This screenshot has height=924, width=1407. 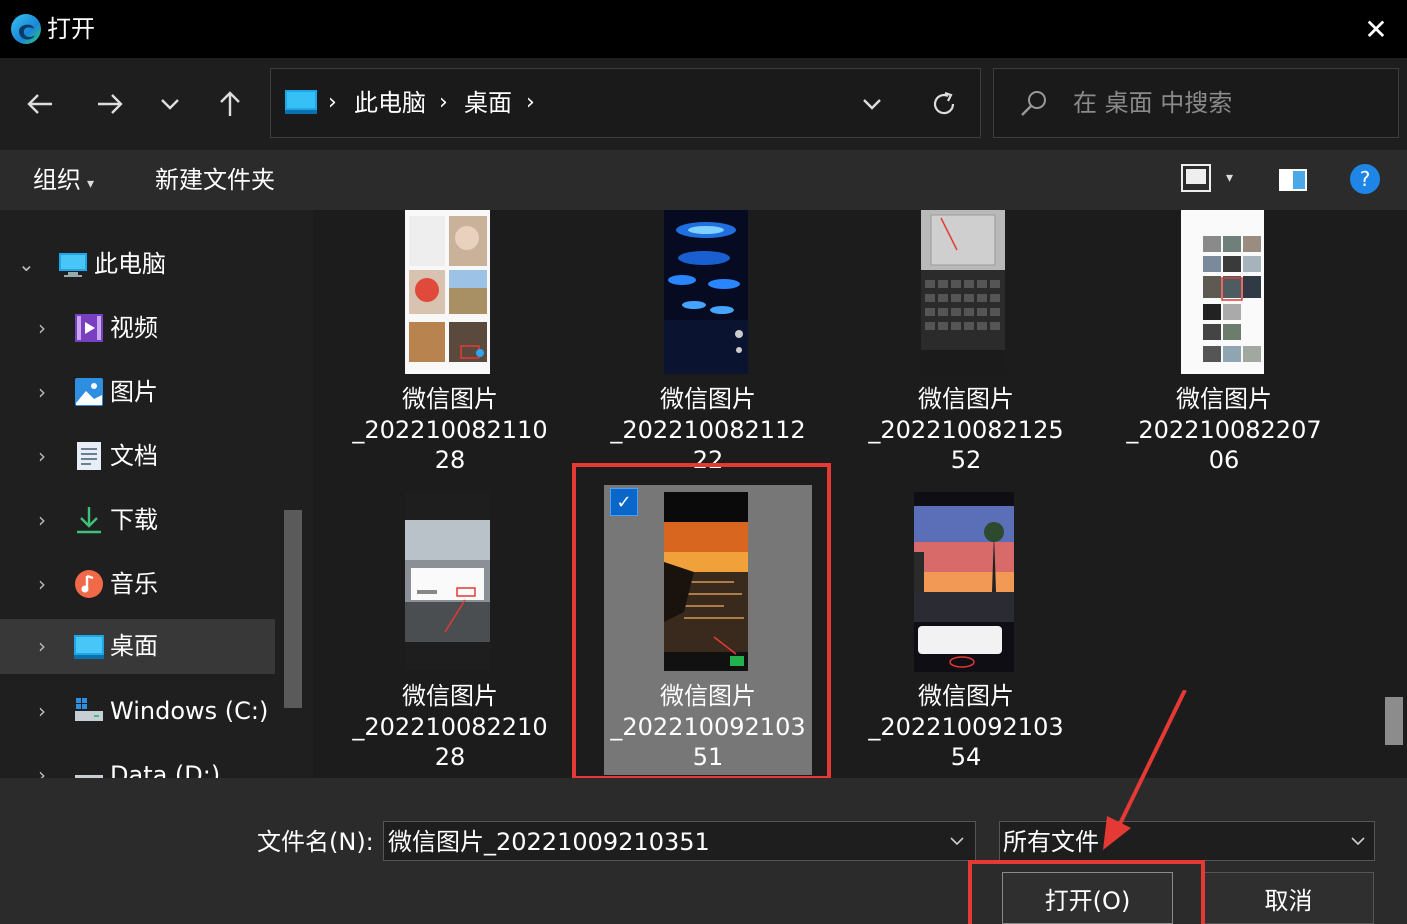 I want to click on preview-pane-button, so click(x=1293, y=180).